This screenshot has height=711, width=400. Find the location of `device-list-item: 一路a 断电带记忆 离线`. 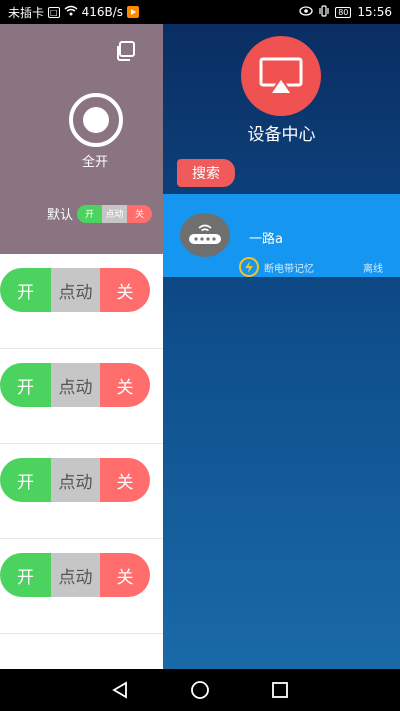

device-list-item: 一路a 断电带记忆 离线 is located at coordinates (281, 235).